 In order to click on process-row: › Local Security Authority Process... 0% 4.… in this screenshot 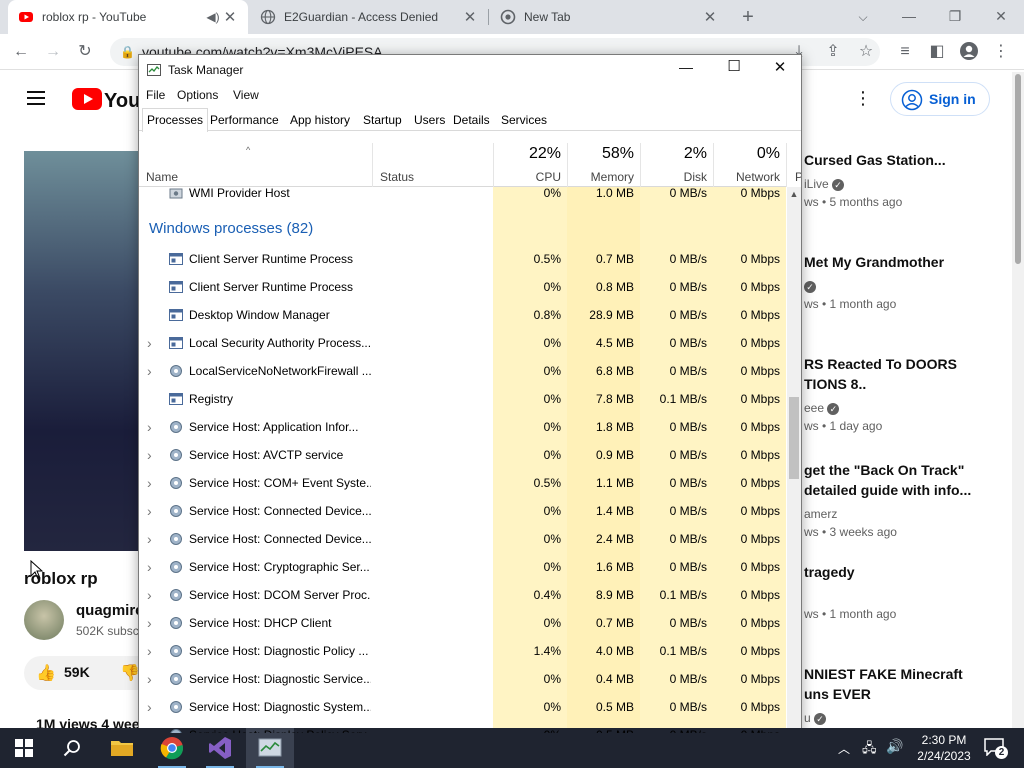, I will do `click(463, 343)`.